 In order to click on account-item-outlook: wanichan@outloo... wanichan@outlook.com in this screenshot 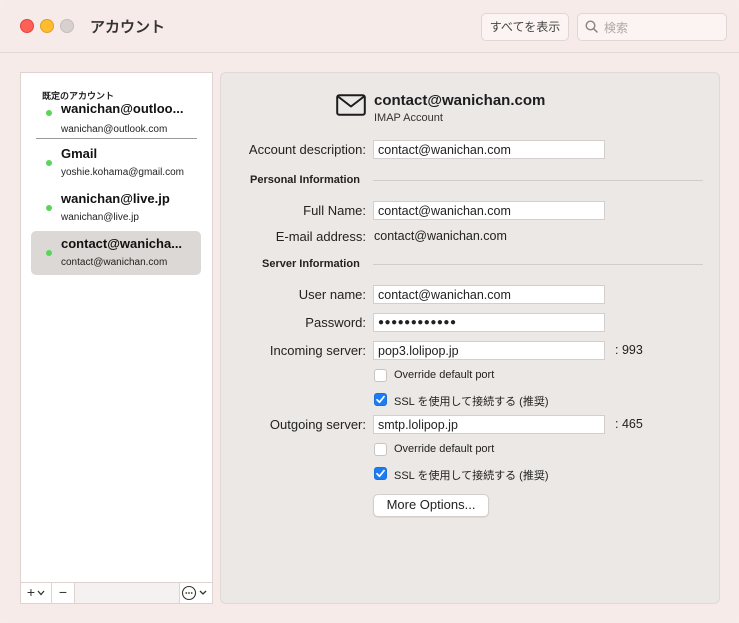, I will do `click(116, 117)`.